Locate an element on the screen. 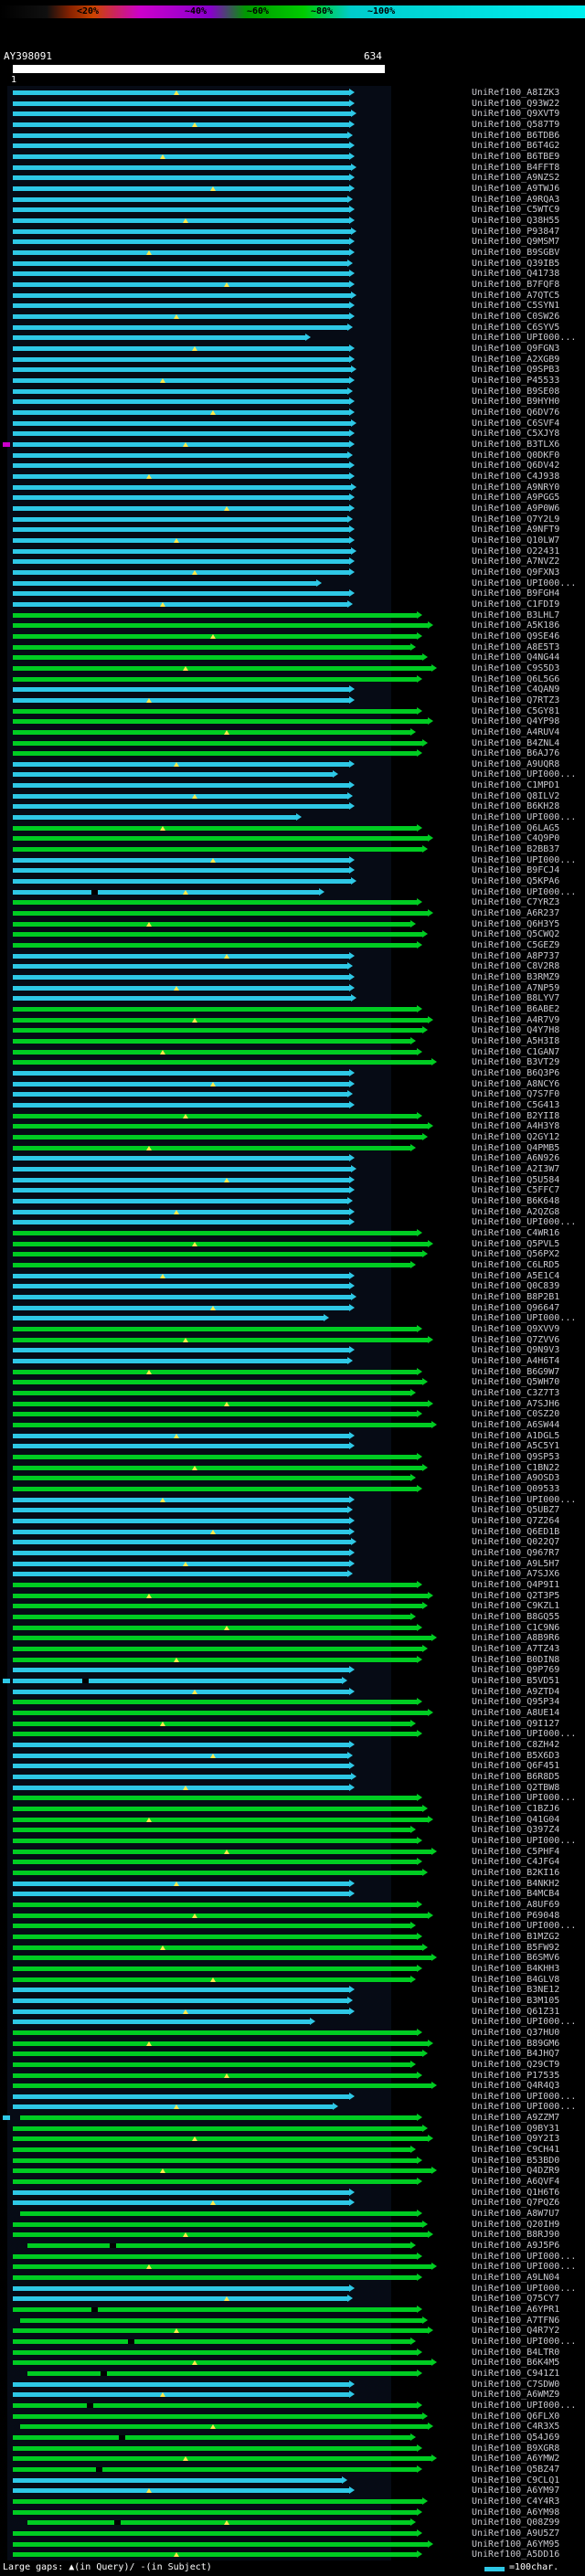 The image size is (585, 2576). hit-label: UniRef100_Q397Z4 is located at coordinates (515, 1830).